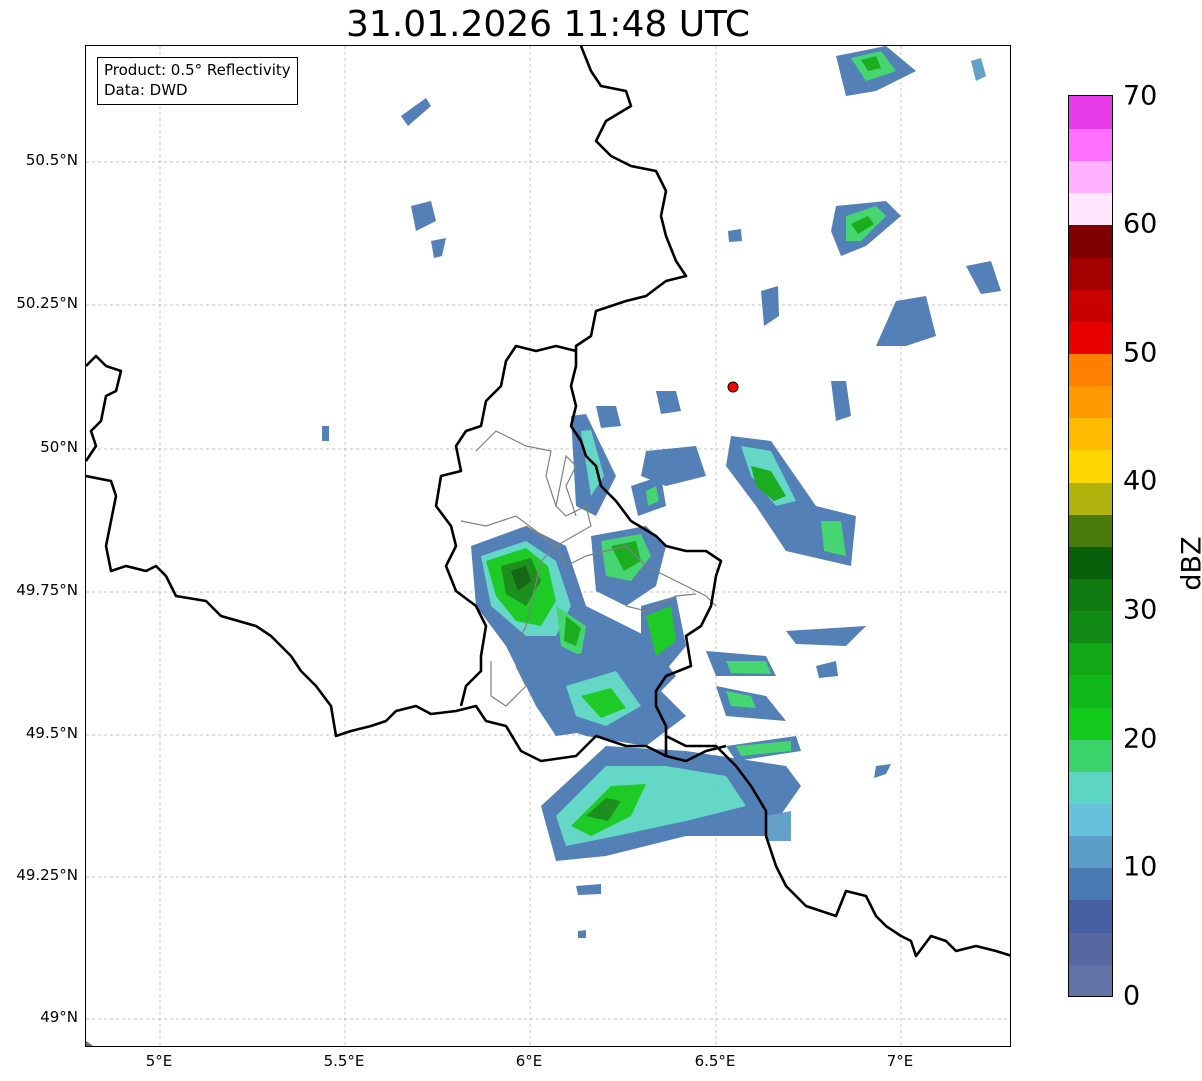 The width and height of the screenshot is (1202, 1081). What do you see at coordinates (1140, 96) in the screenshot?
I see `colorbar-tick-70: 70` at bounding box center [1140, 96].